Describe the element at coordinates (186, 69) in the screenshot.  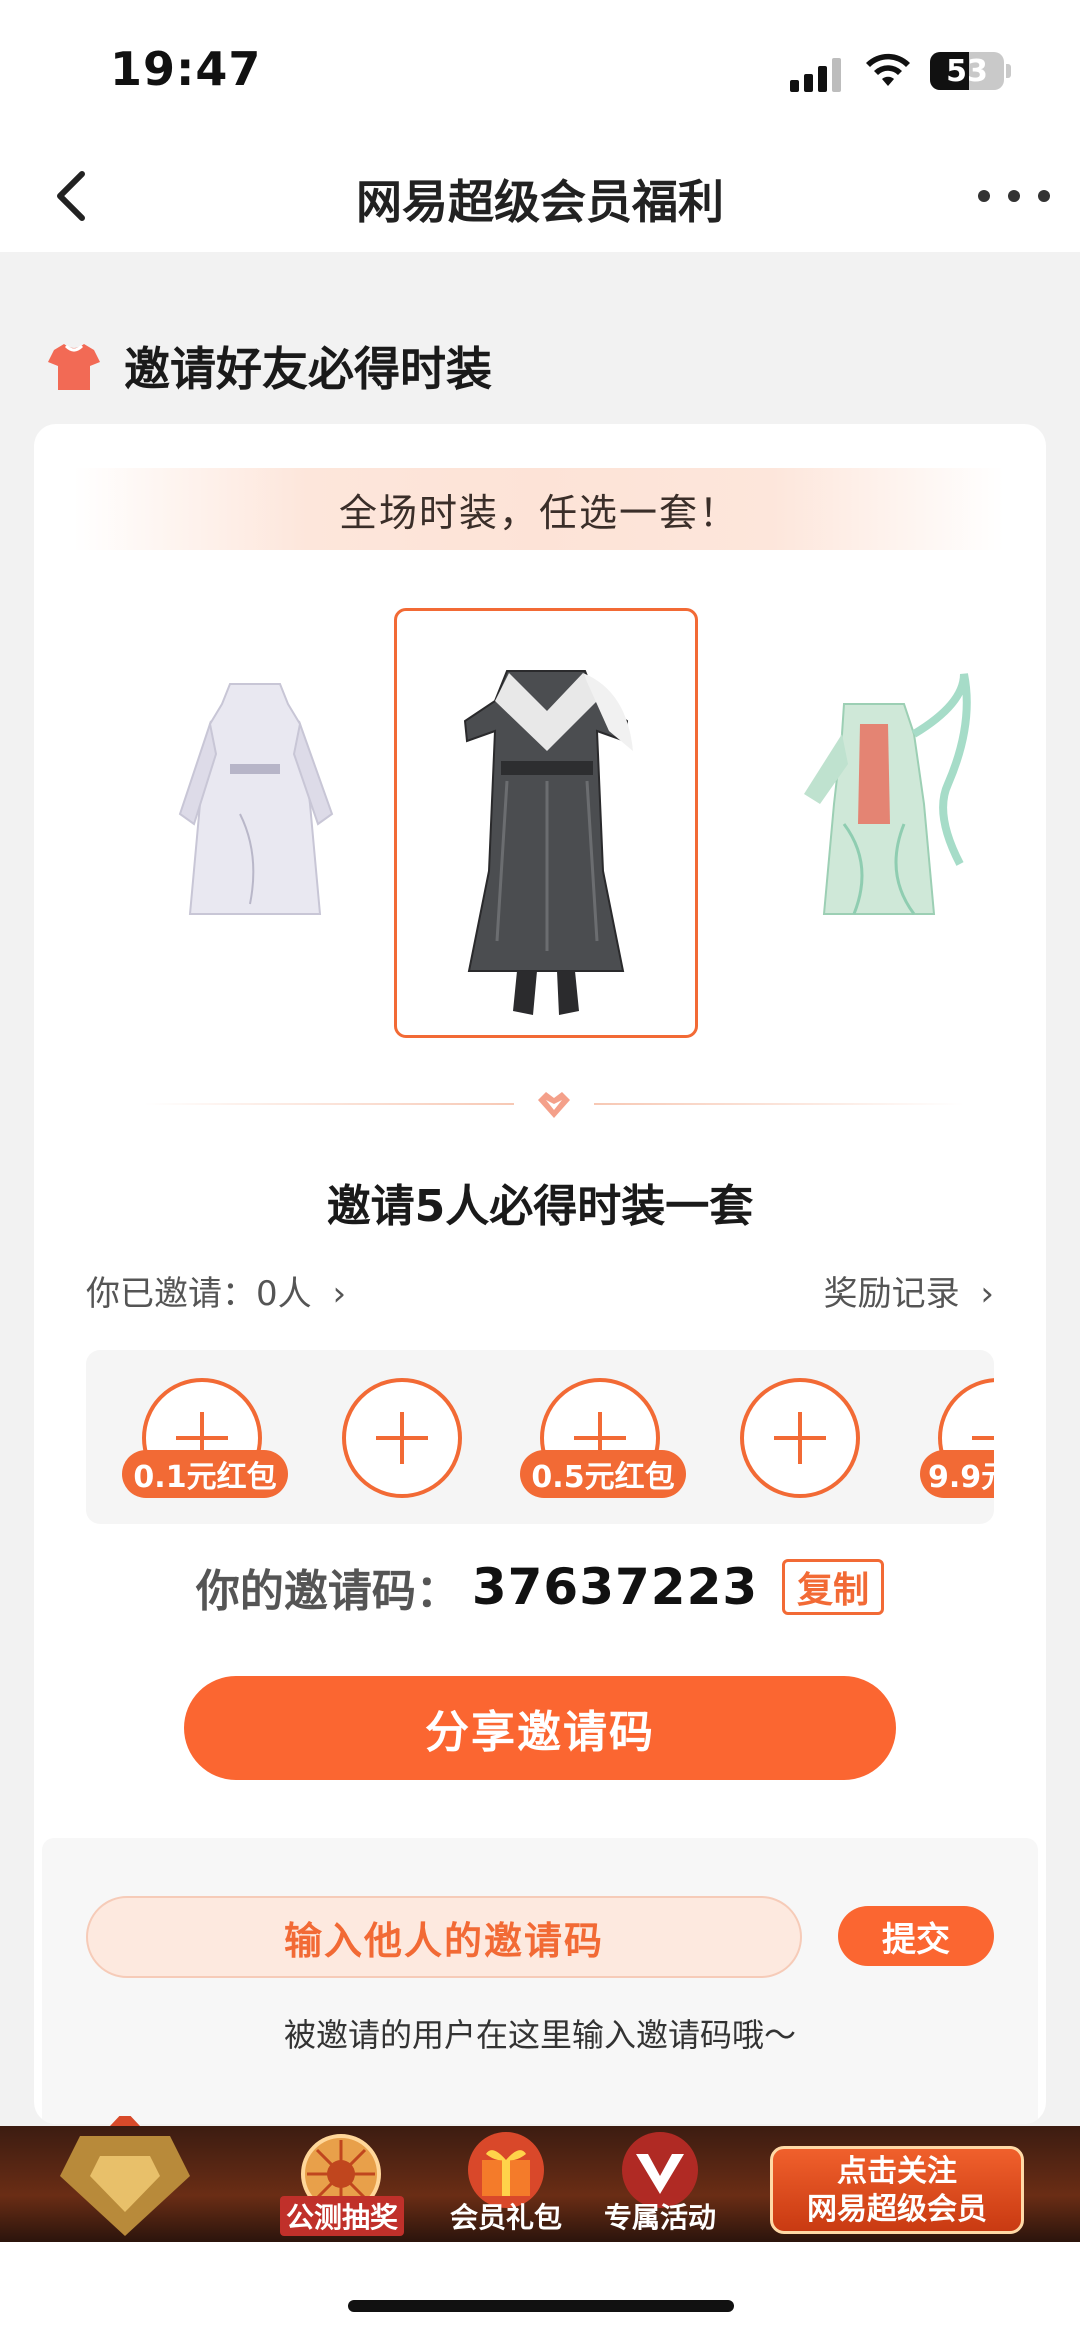
I see `status-time: 19:47` at that location.